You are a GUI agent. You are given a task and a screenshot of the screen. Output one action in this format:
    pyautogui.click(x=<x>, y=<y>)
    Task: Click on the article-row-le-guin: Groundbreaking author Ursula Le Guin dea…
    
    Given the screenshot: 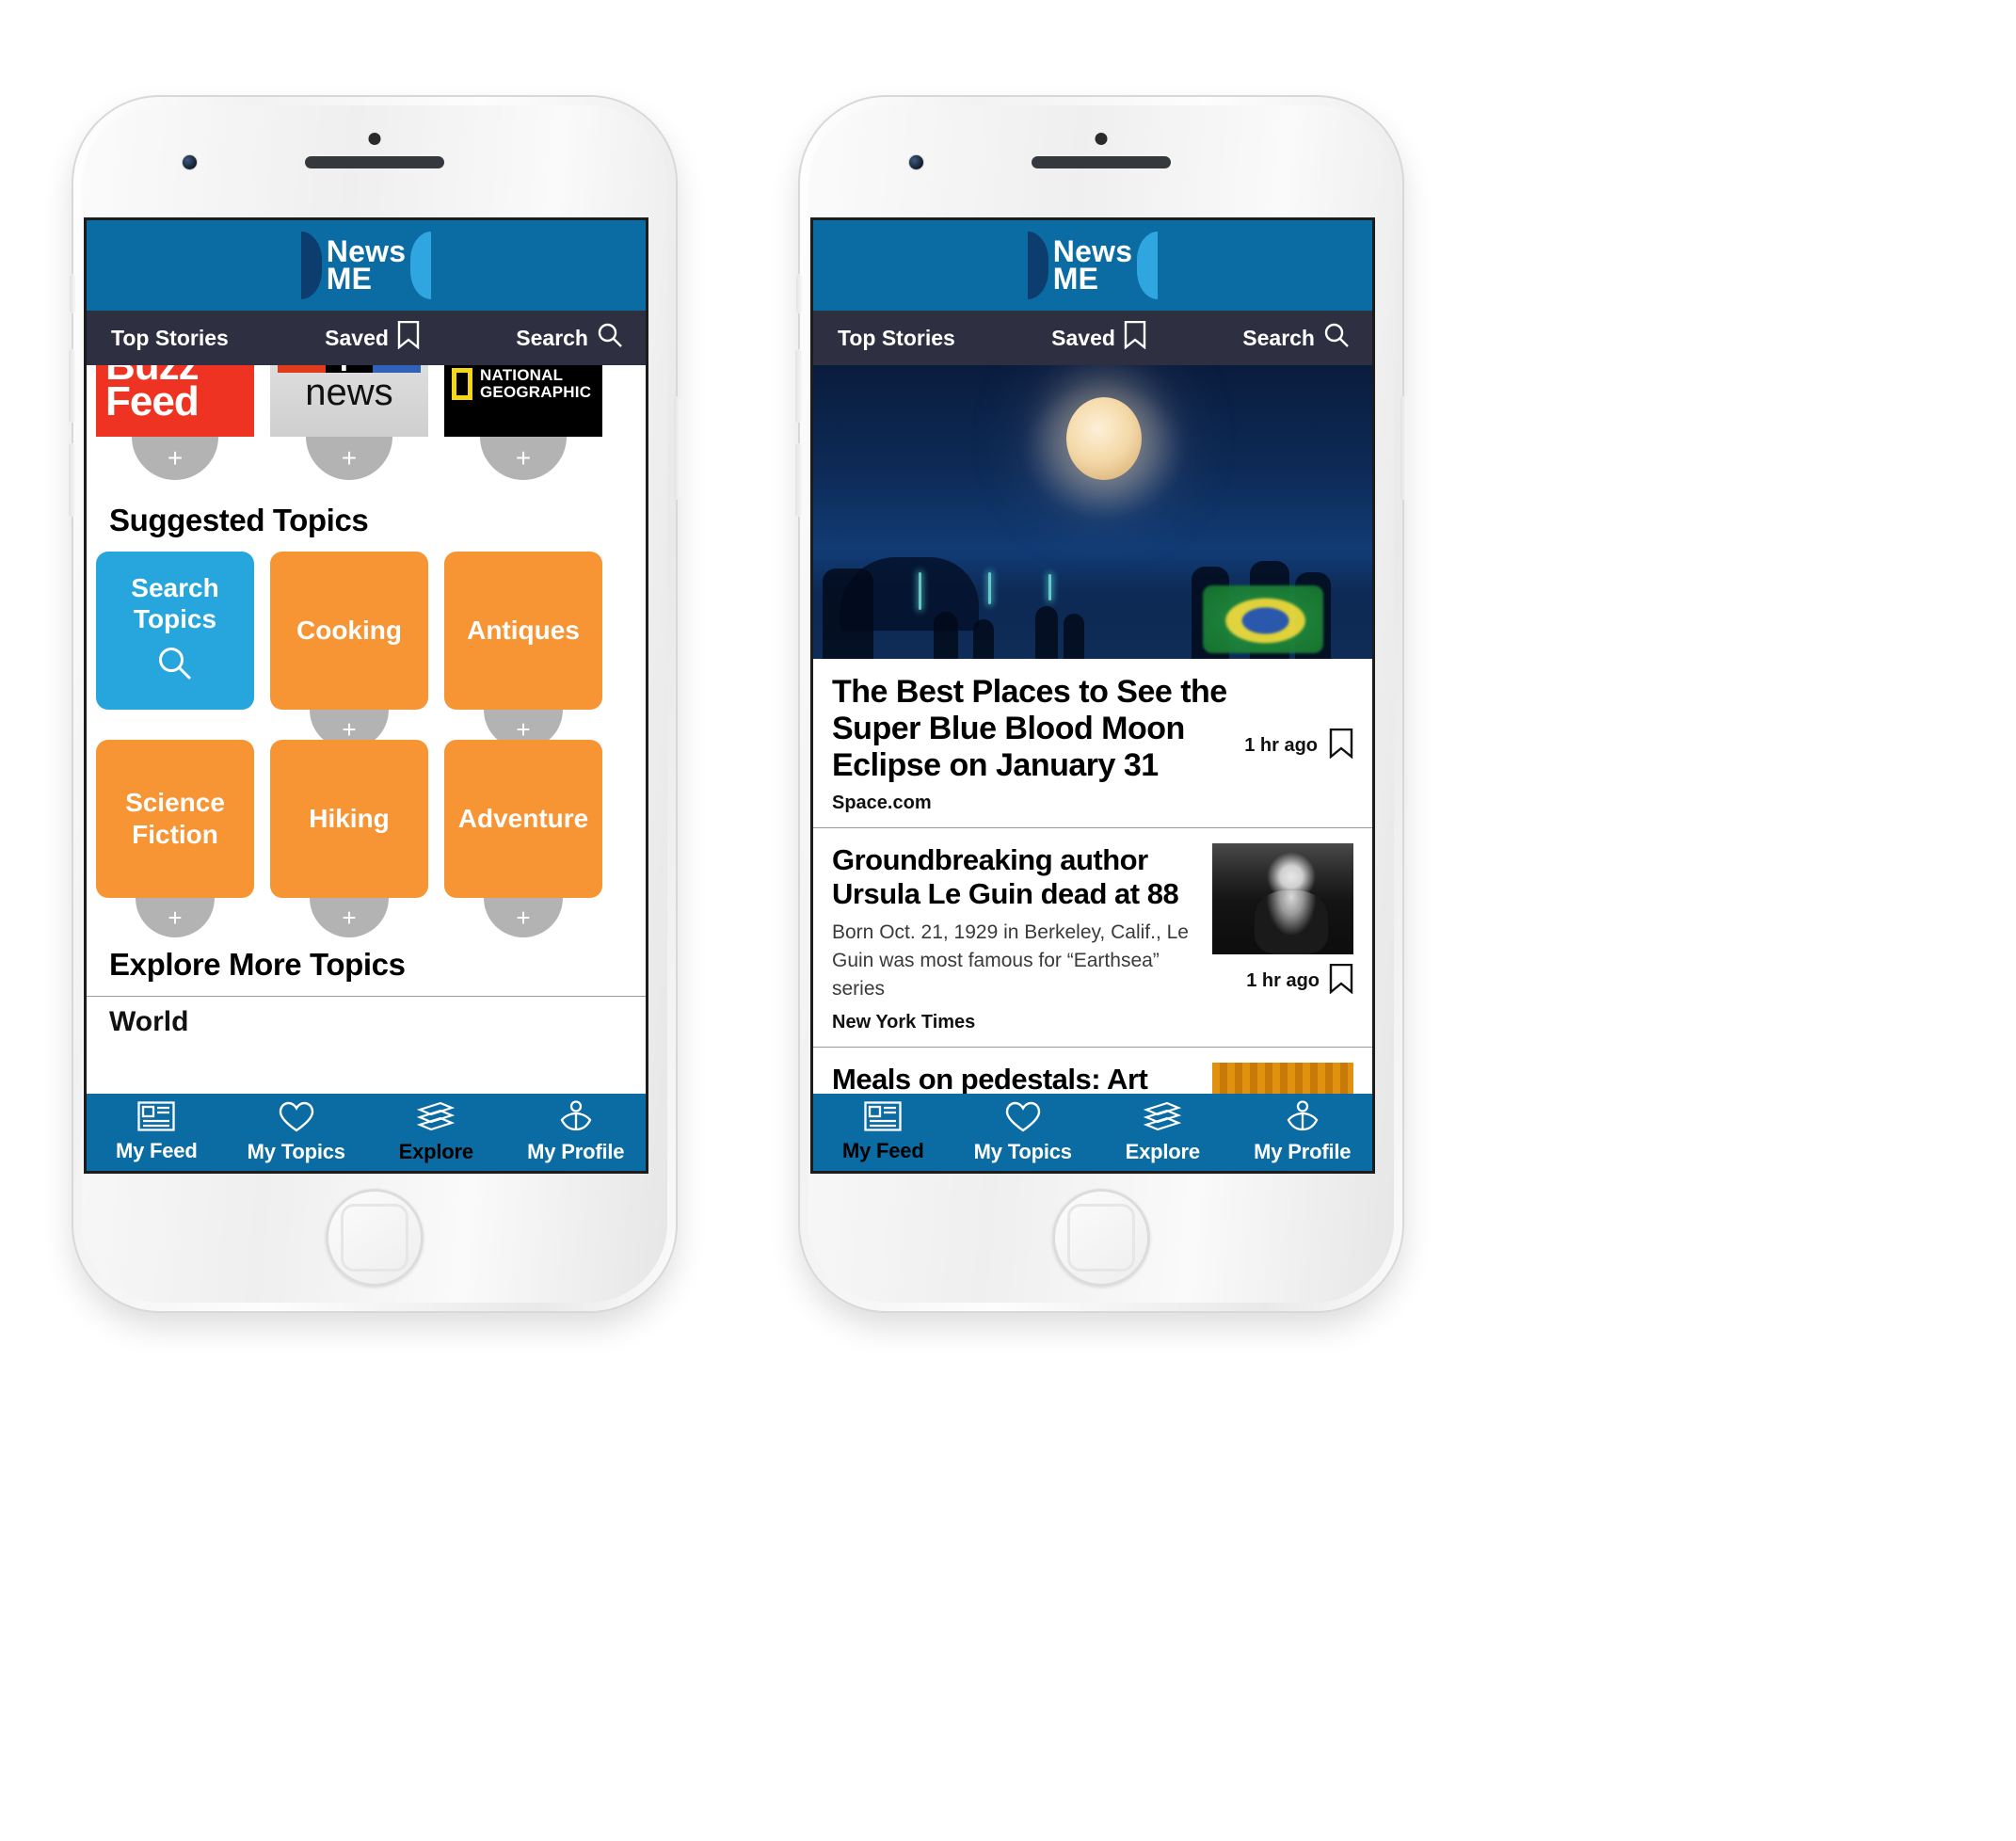 What is the action you would take?
    pyautogui.click(x=1092, y=938)
    